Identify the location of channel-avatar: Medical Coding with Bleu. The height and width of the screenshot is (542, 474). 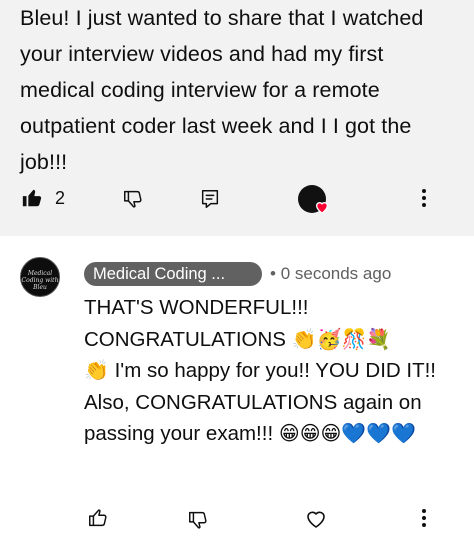
(40, 277).